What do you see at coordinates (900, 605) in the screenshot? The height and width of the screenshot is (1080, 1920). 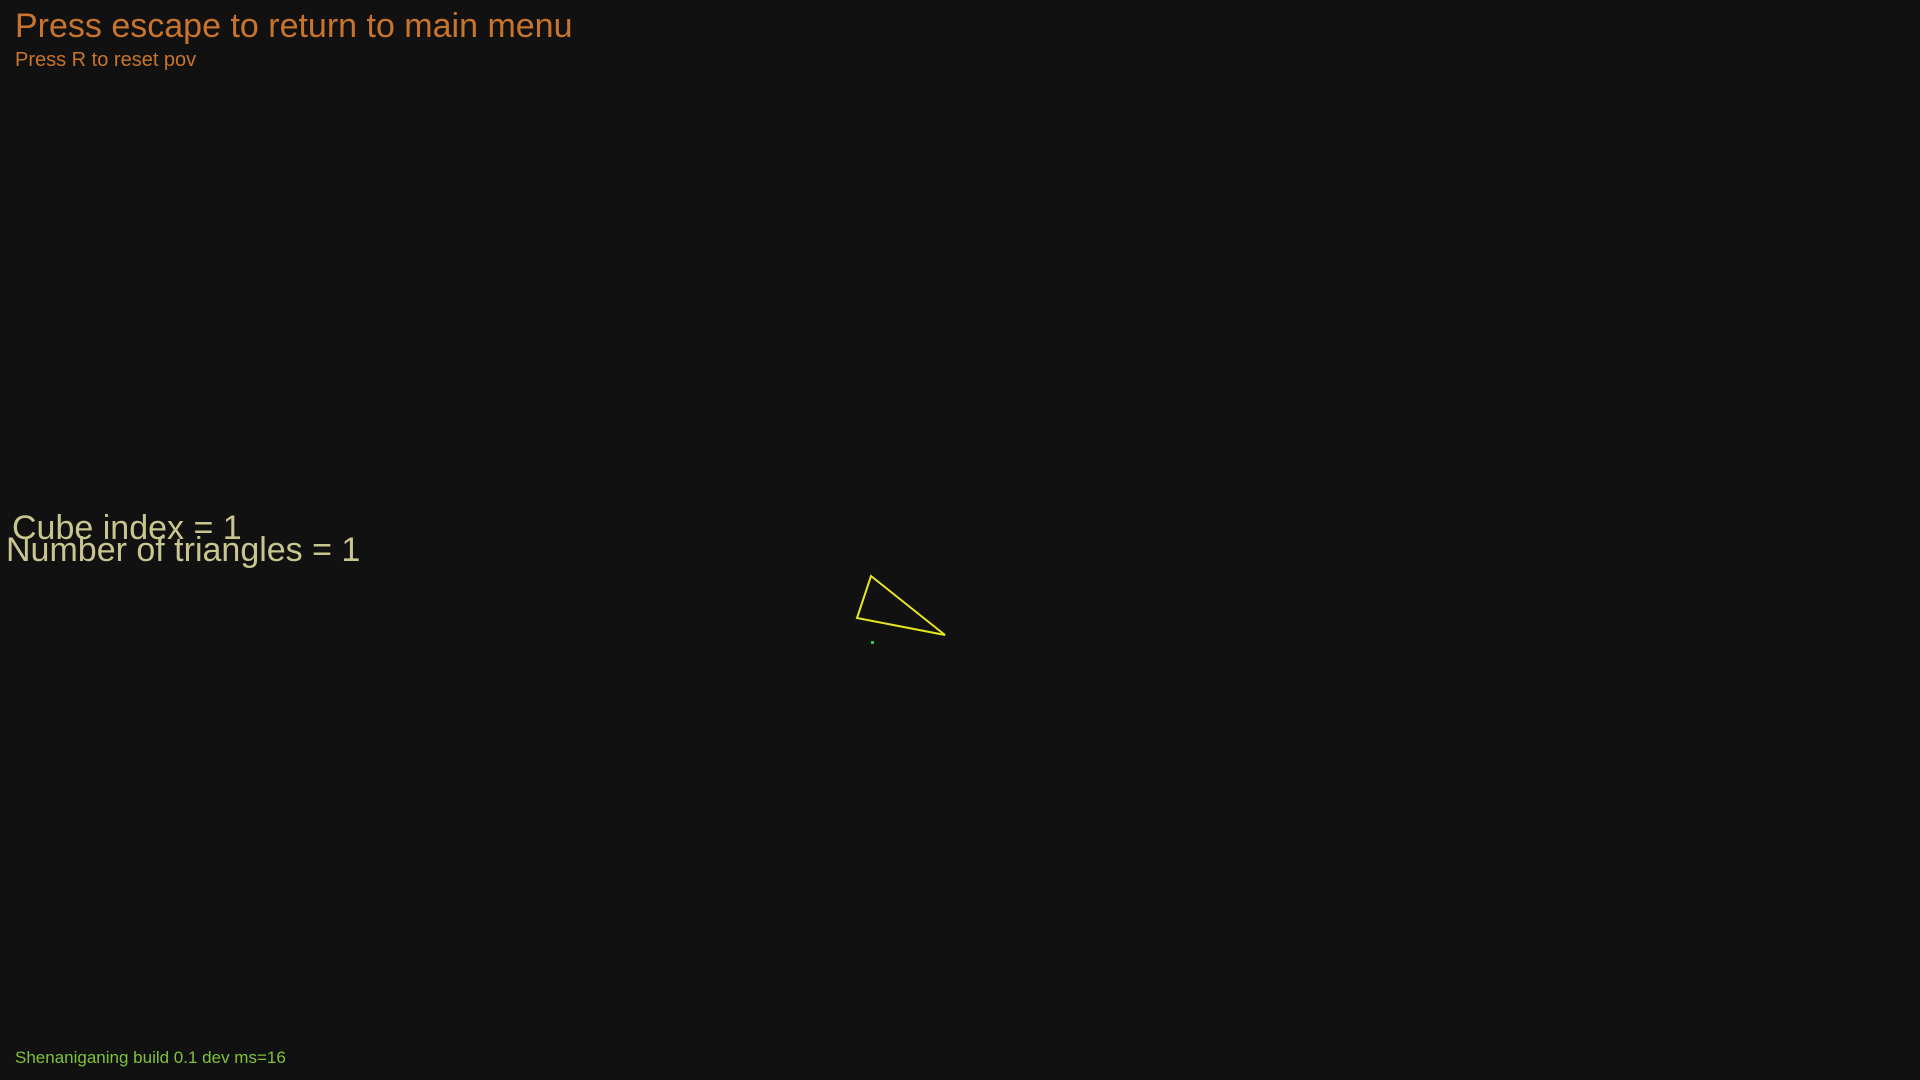 I see `wireframe-triangle` at bounding box center [900, 605].